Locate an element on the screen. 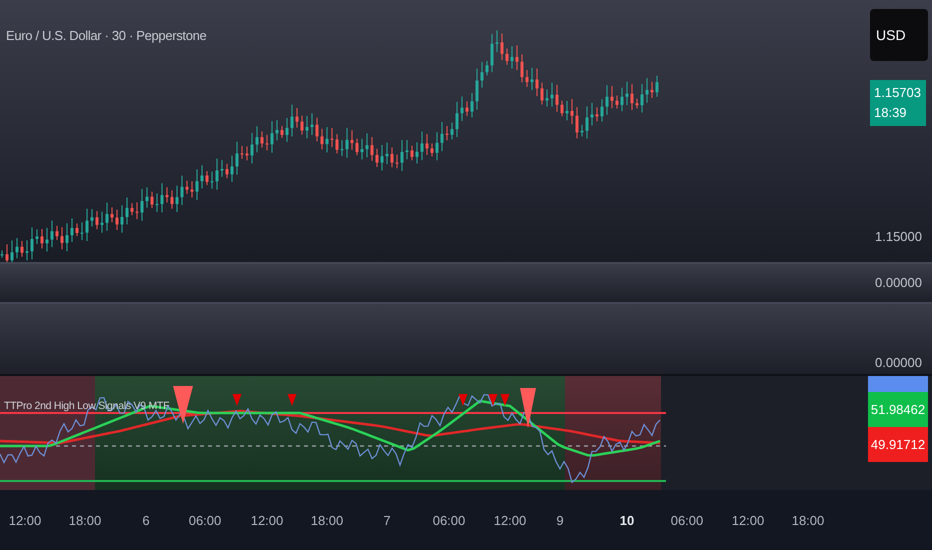 The height and width of the screenshot is (550, 932). time-axis-label: 10 is located at coordinates (627, 521).